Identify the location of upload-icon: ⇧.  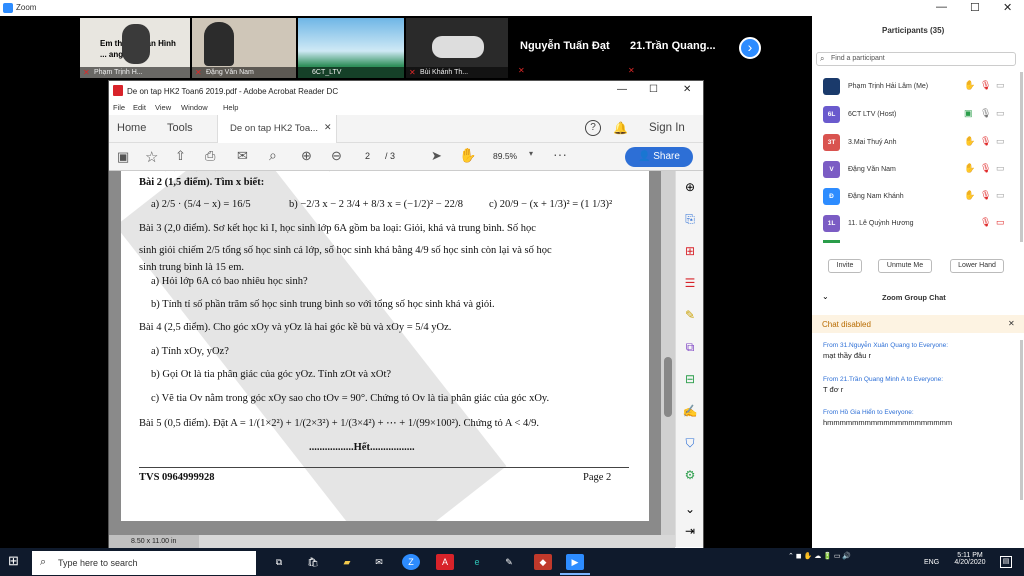
(180, 156).